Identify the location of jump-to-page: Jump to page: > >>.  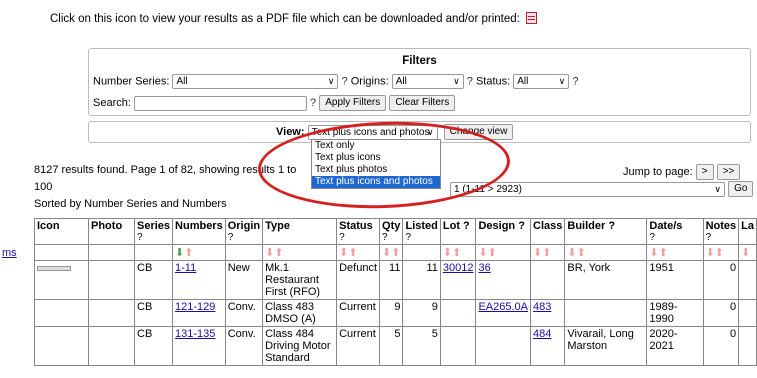
(682, 172).